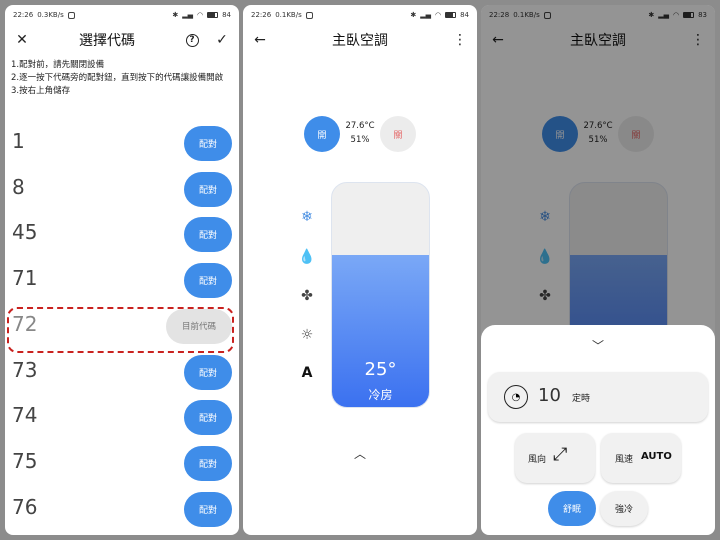 The image size is (720, 540). I want to click on code-number: 76, so click(25, 506).